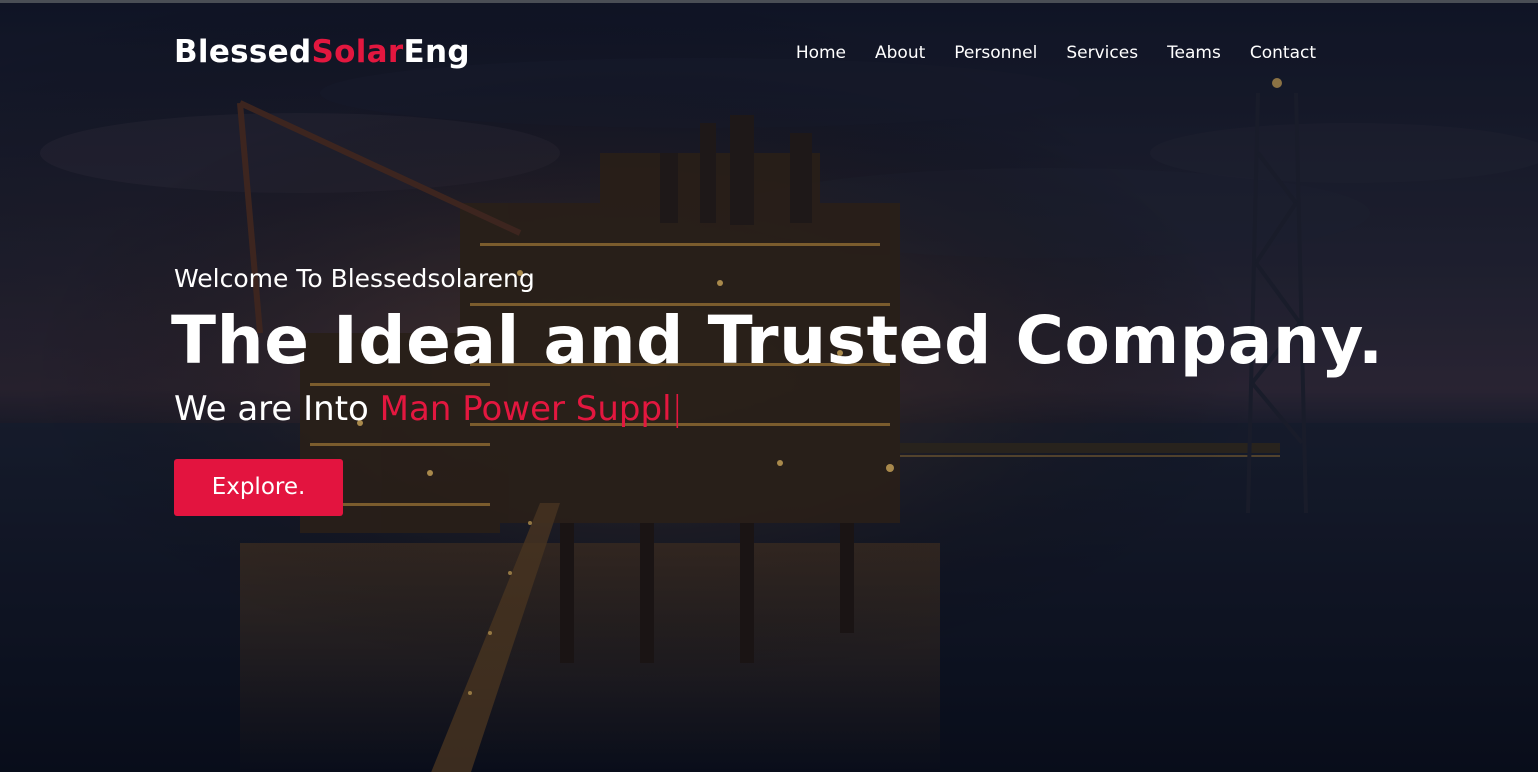 The width and height of the screenshot is (1538, 772). I want to click on brand-part-3: Eng, so click(436, 52).